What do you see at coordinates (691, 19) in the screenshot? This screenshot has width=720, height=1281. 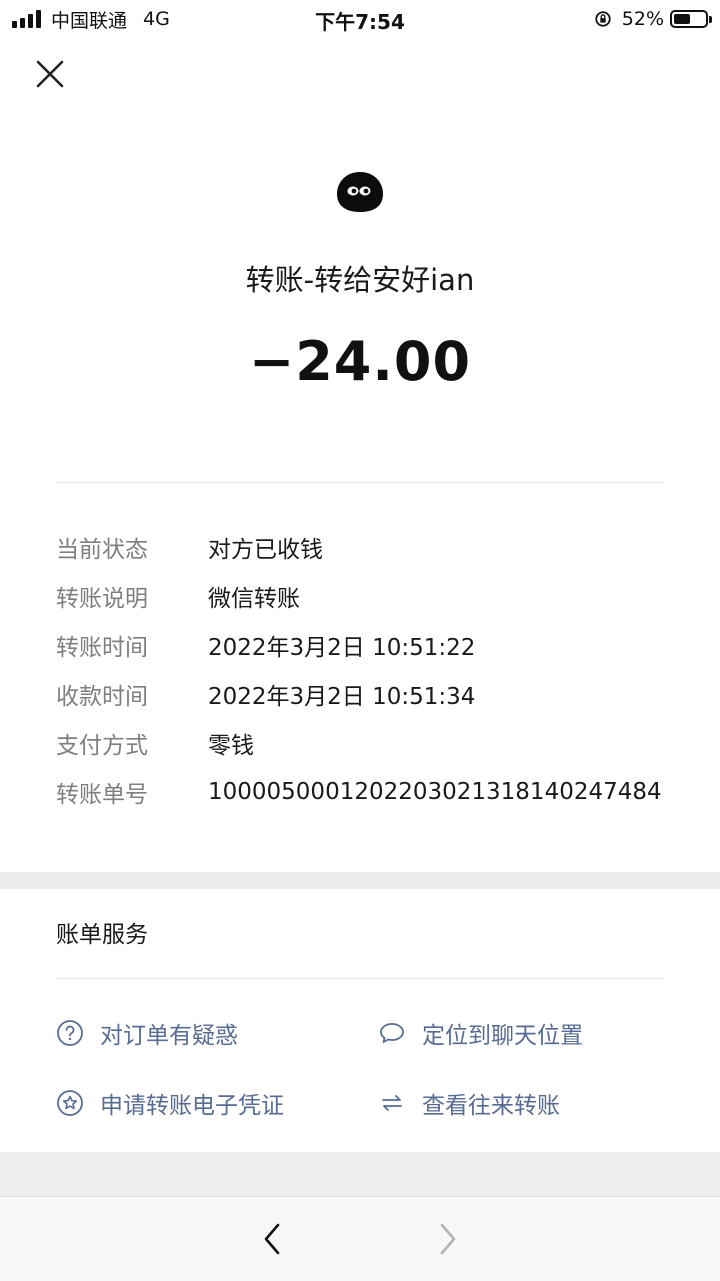 I see `battery-icon` at bounding box center [691, 19].